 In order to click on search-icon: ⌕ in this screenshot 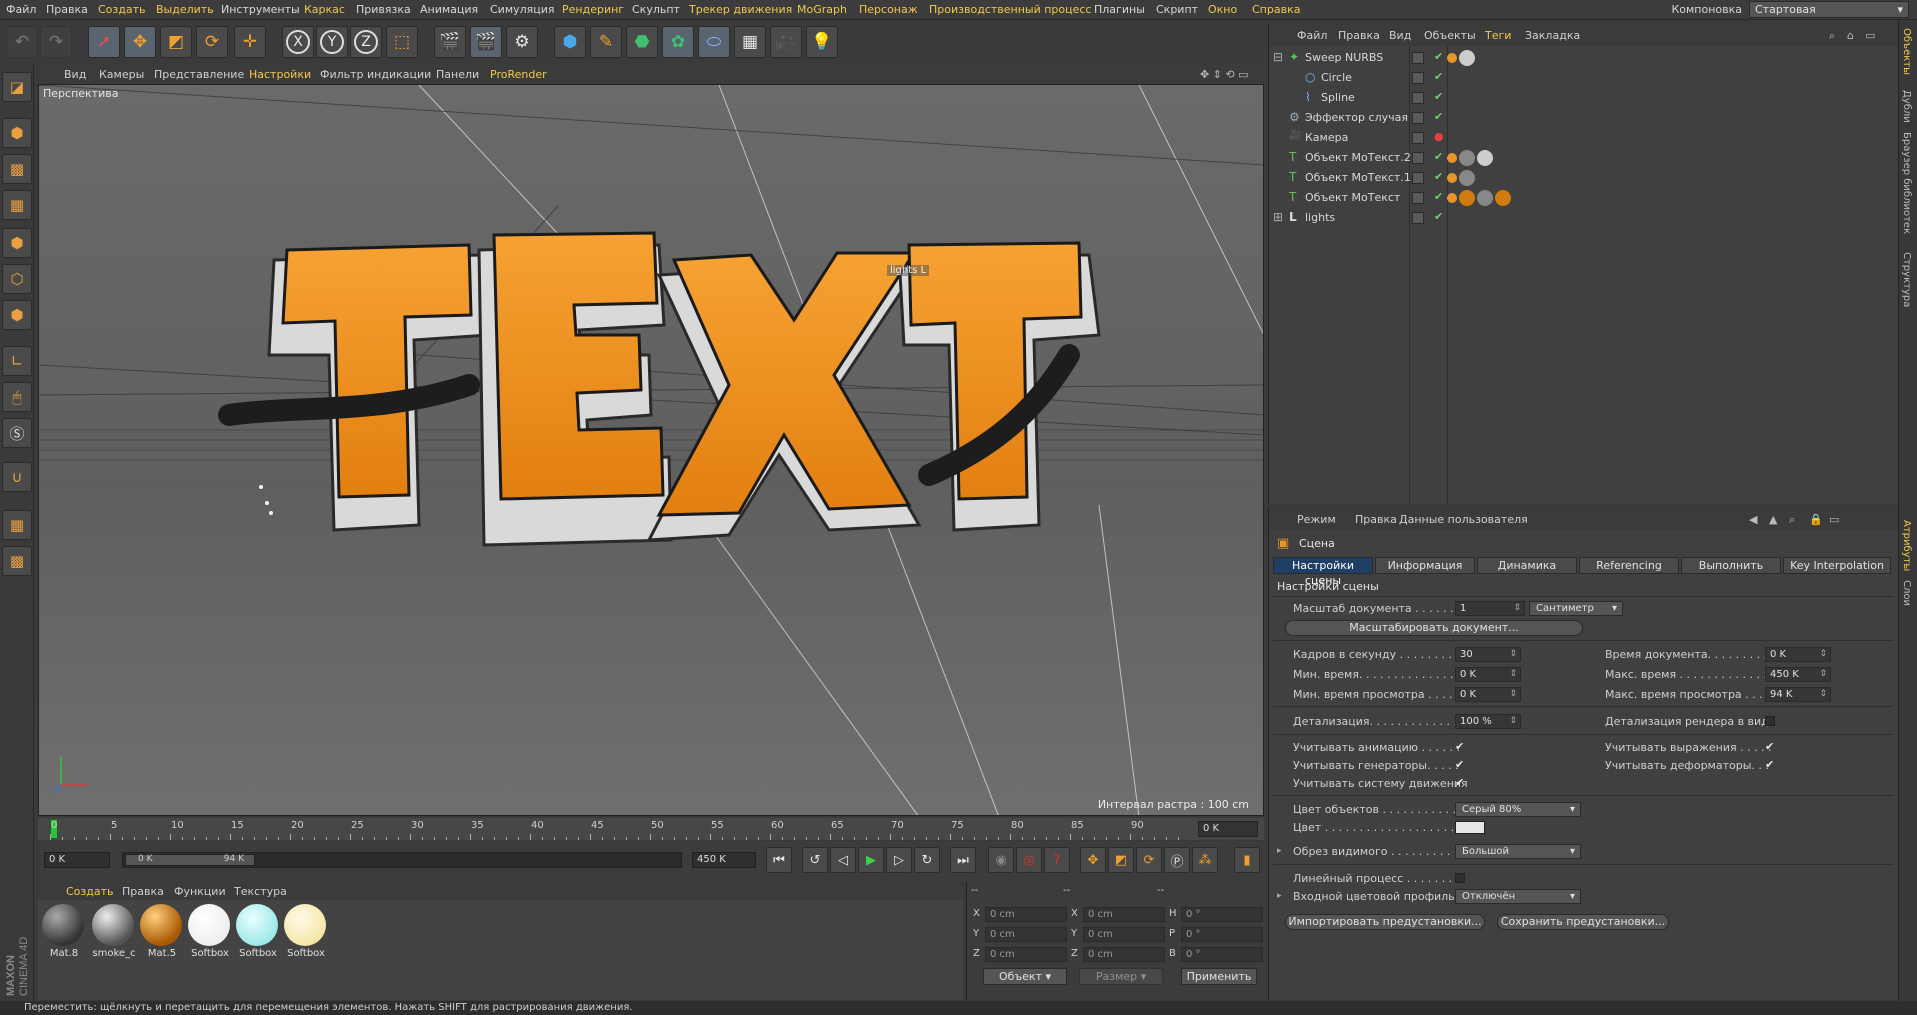, I will do `click(1792, 520)`.